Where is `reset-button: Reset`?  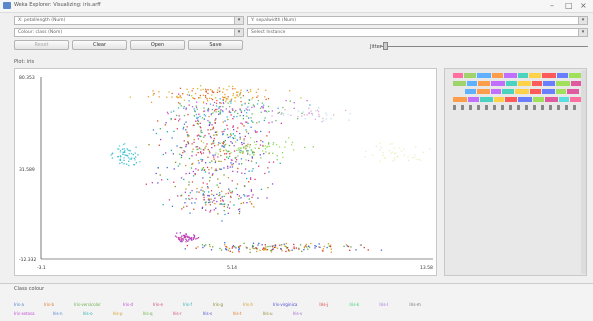 reset-button: Reset is located at coordinates (41, 45).